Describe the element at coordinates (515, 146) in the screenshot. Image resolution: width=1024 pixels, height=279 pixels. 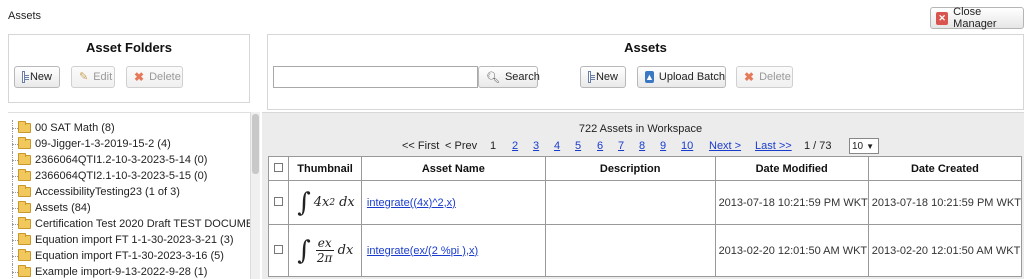
I see `pager-page-link: 2` at that location.